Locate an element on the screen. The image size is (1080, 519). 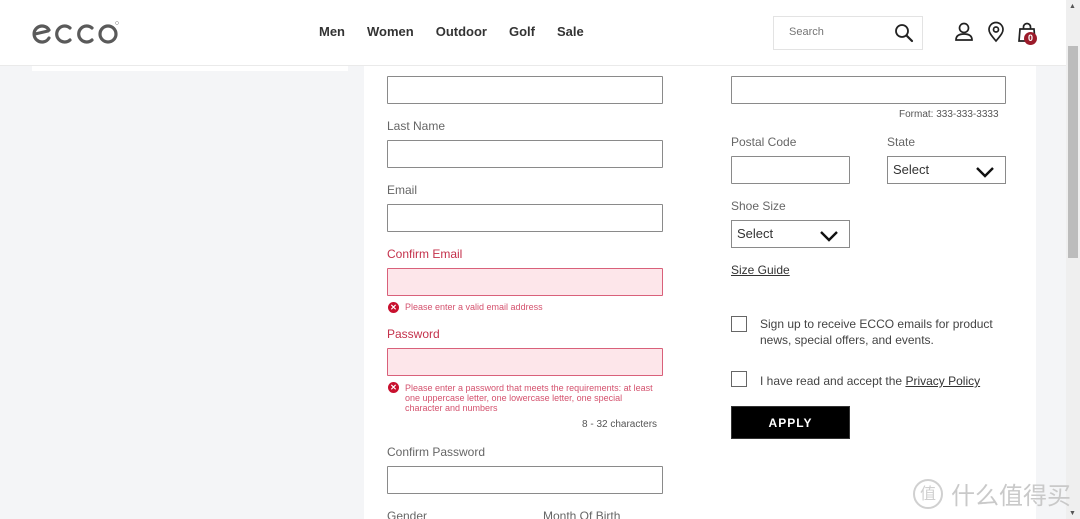
watermark: 值 什么值得买 is located at coordinates (992, 493).